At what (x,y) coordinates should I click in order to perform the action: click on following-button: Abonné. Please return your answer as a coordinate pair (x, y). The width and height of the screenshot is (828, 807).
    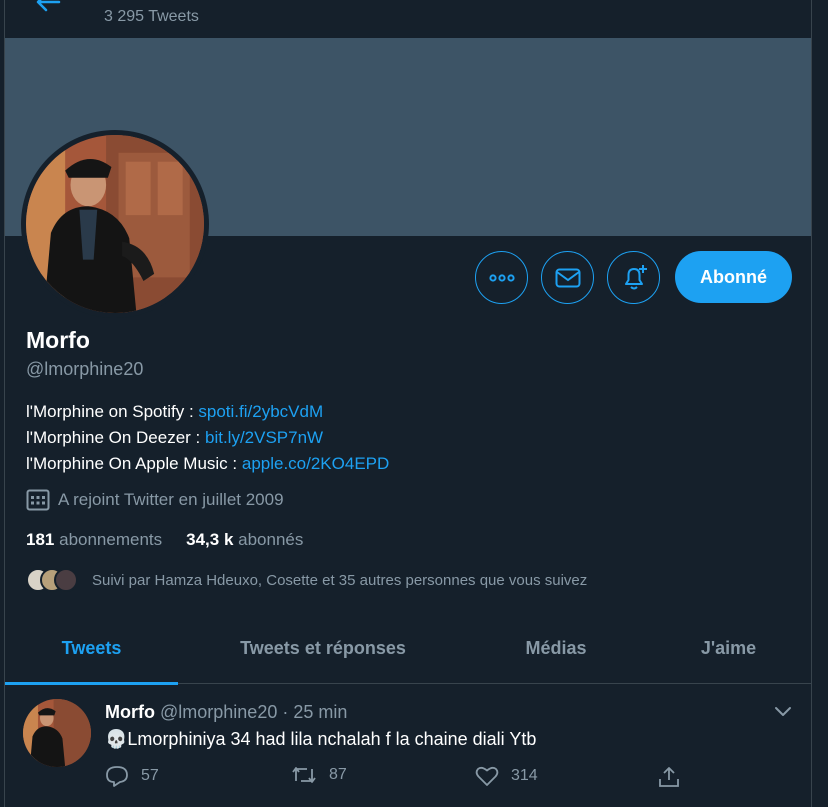
    Looking at the image, I should click on (733, 277).